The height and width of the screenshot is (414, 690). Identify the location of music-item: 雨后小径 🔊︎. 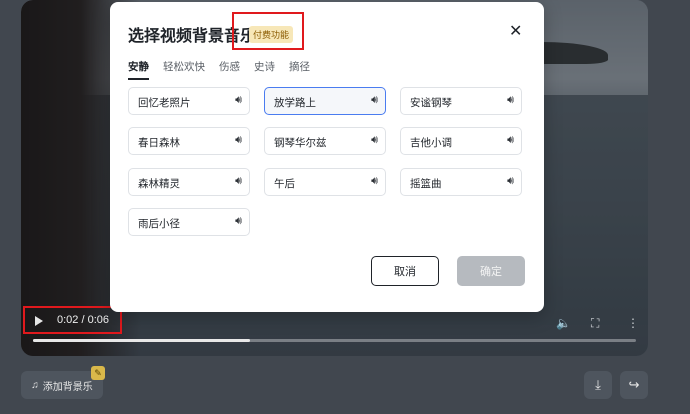
(189, 222).